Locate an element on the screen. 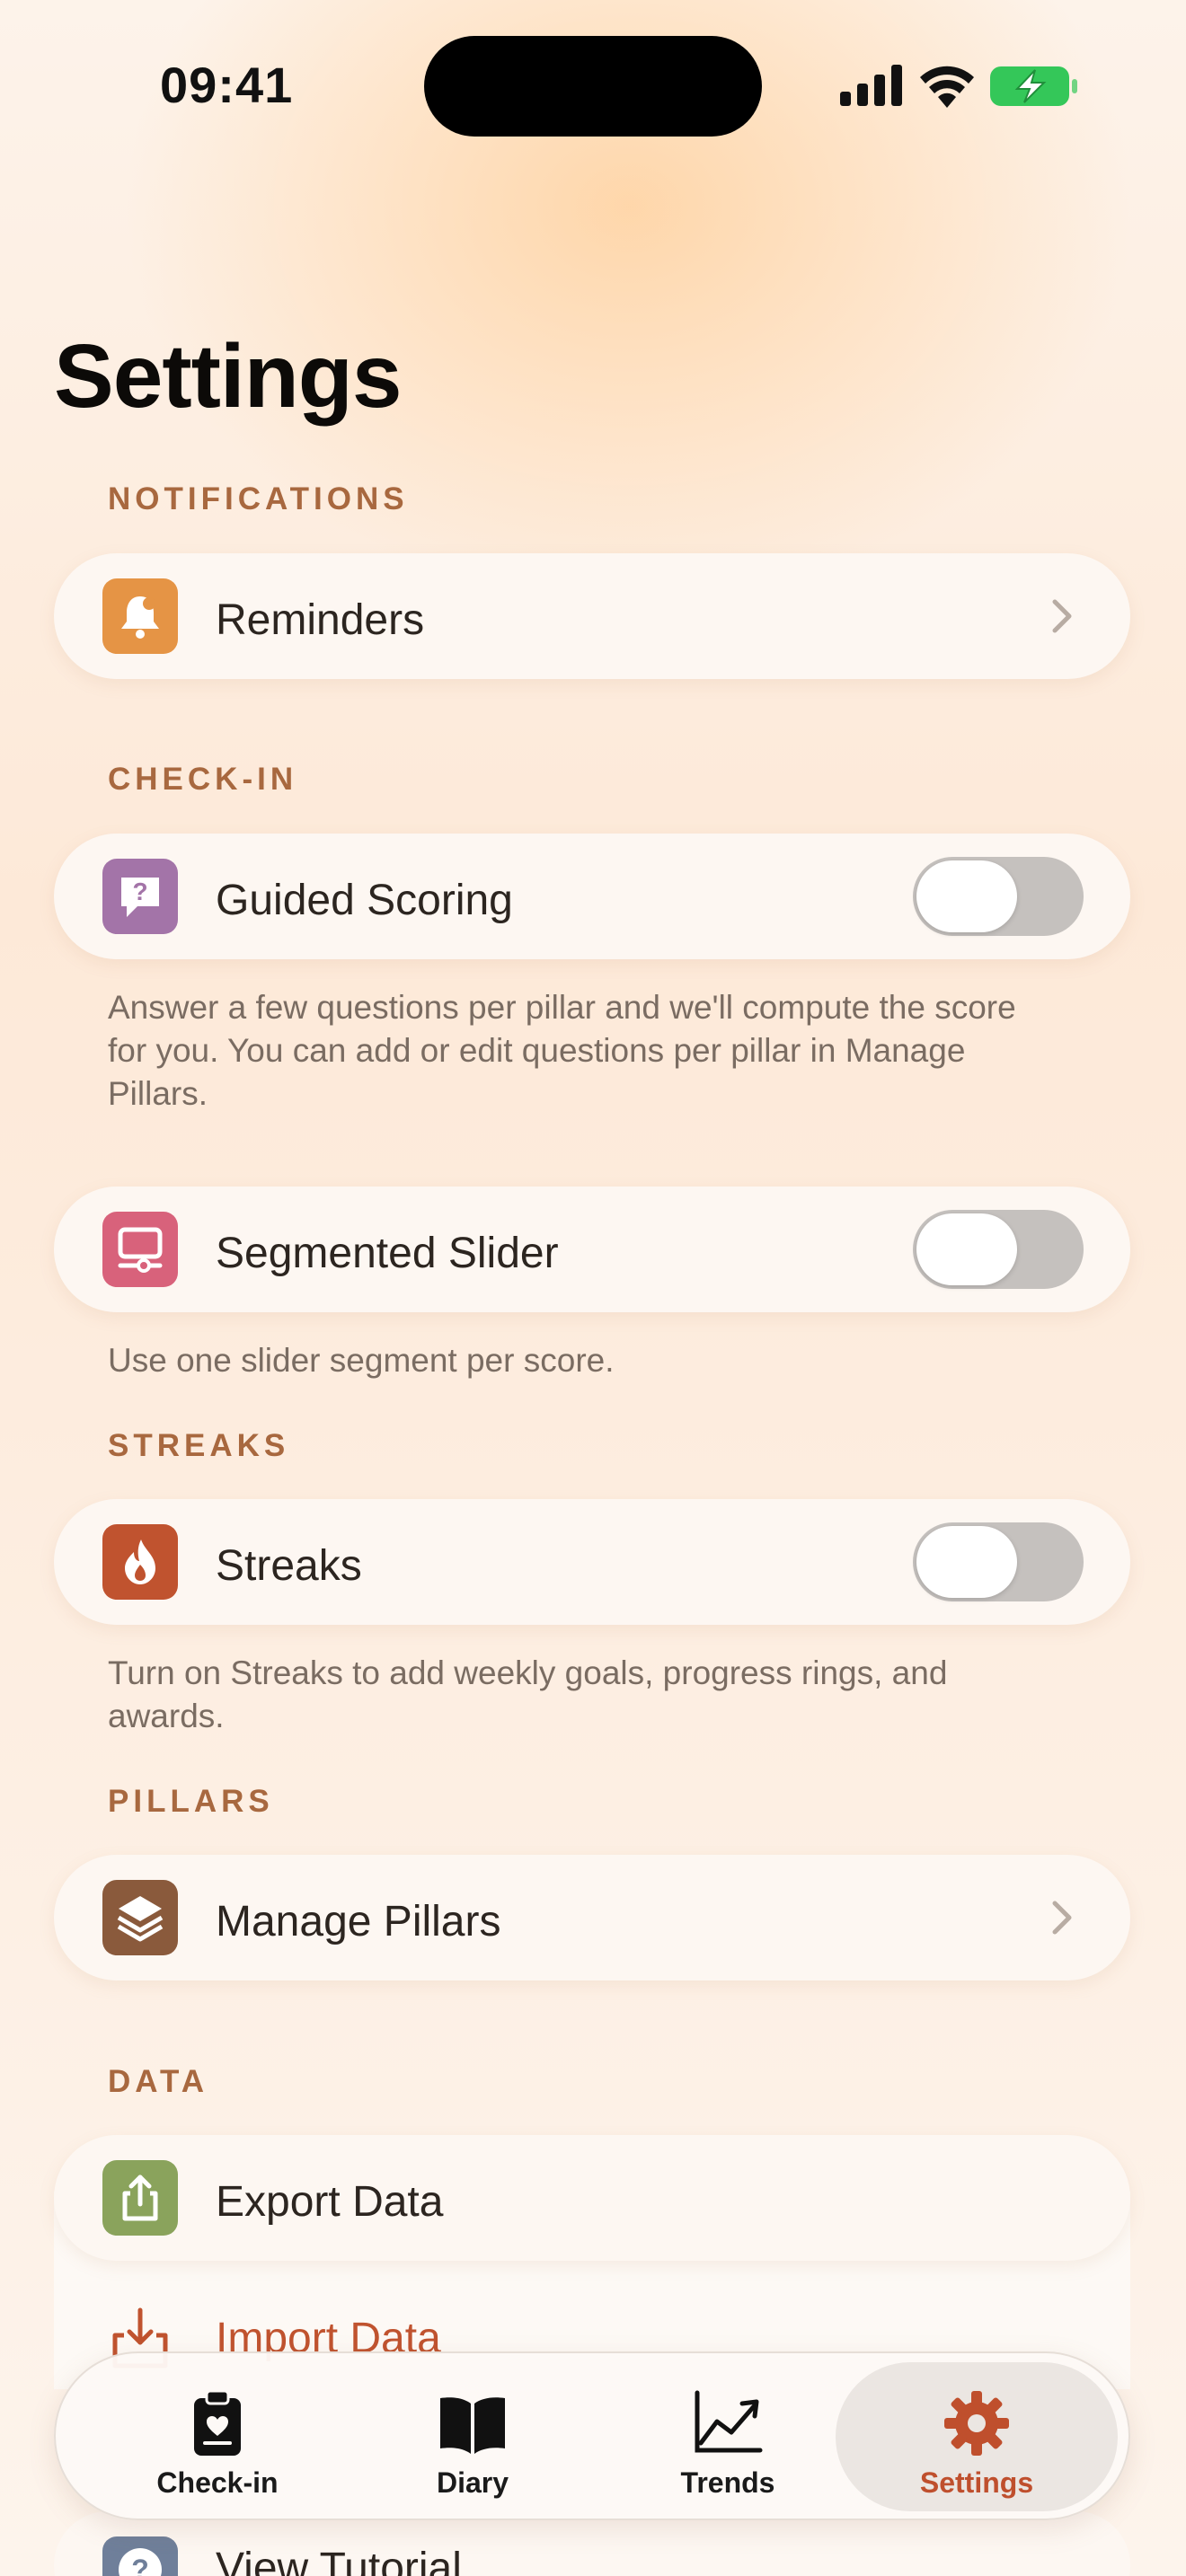 The width and height of the screenshot is (1186, 2576). layers-icon is located at coordinates (140, 1917).